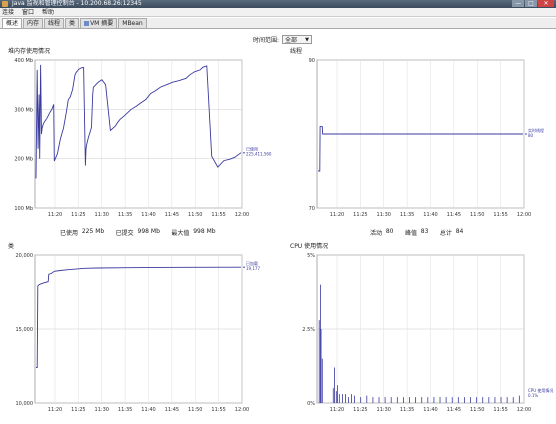 This screenshot has width=556, height=424. What do you see at coordinates (308, 330) in the screenshot?
I see `y-tick-label: 2.5%` at bounding box center [308, 330].